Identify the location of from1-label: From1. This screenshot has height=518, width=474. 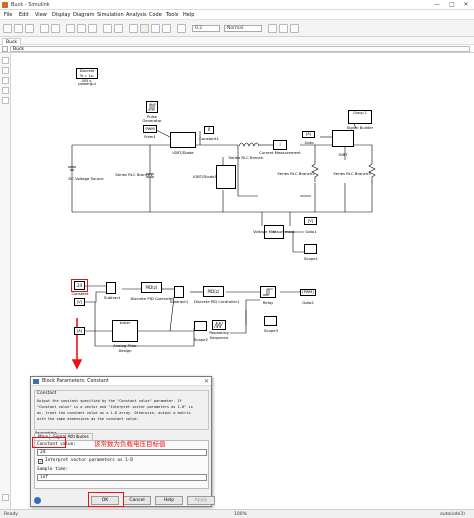
(150, 136).